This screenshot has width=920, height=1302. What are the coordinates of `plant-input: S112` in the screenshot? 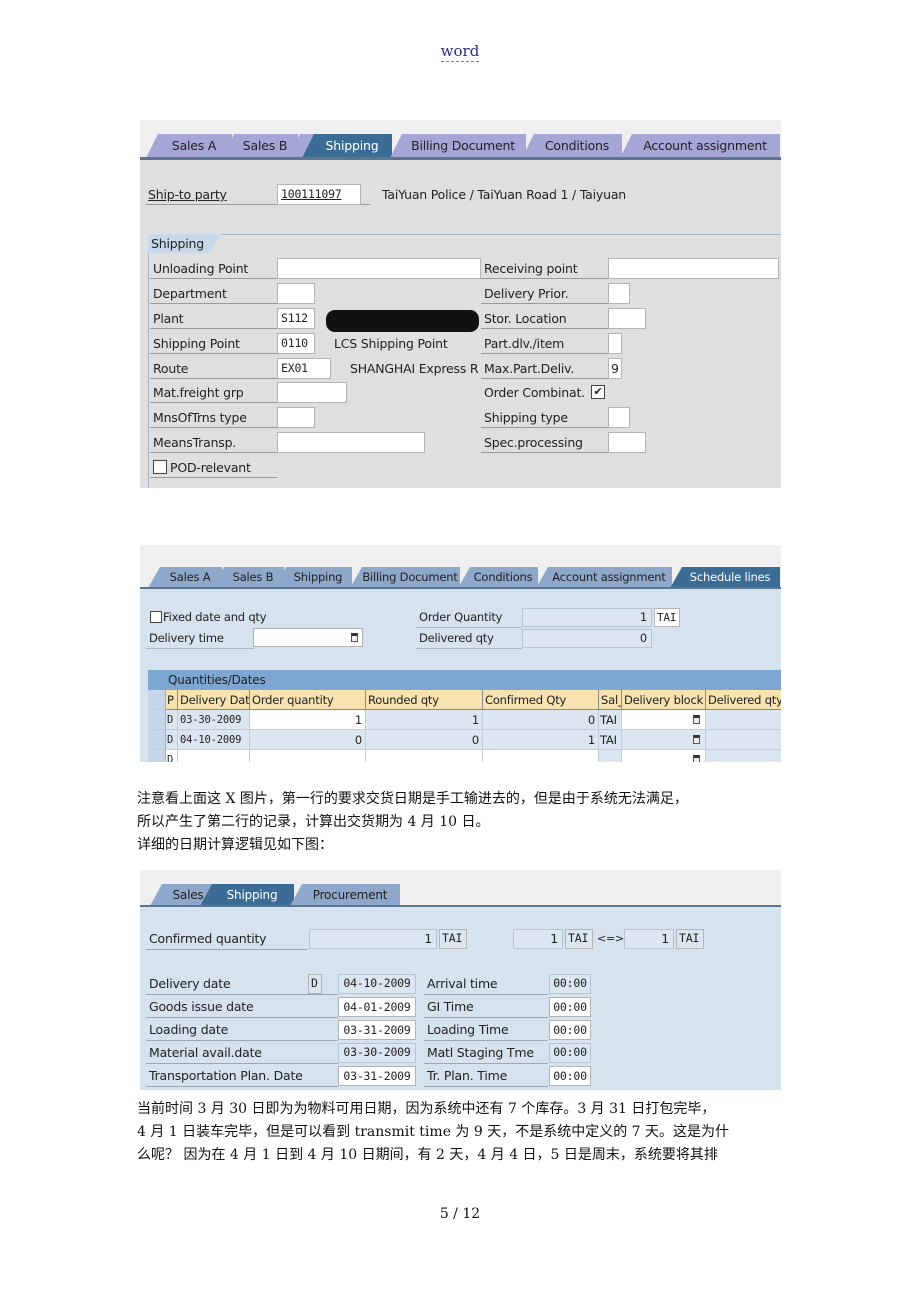 It's located at (296, 318).